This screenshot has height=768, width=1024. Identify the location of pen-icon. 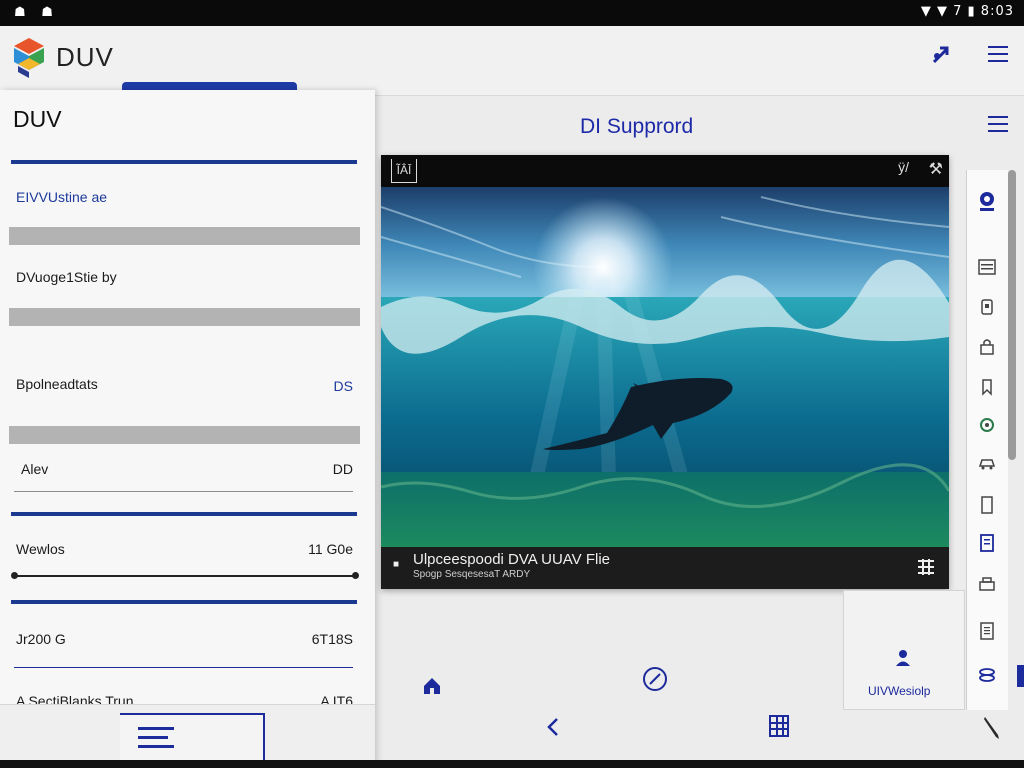
(992, 727).